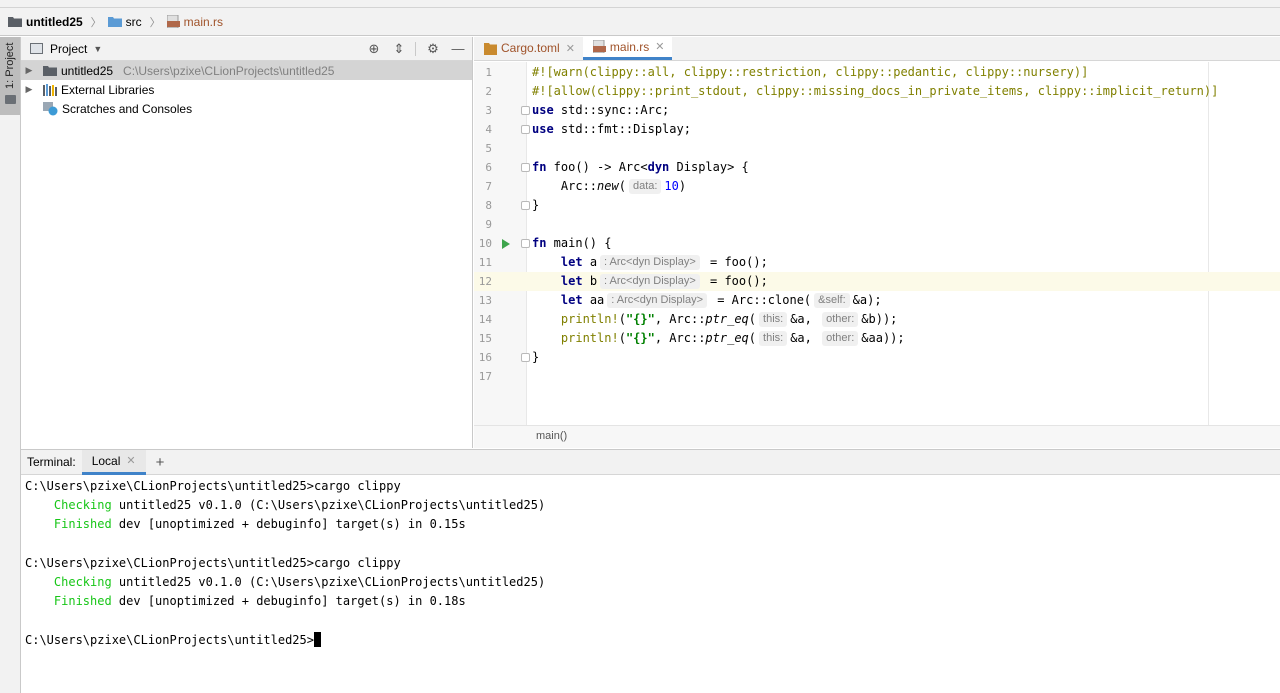  I want to click on tree-item-external-libraries: ▶ External Libraries, so click(246, 89).